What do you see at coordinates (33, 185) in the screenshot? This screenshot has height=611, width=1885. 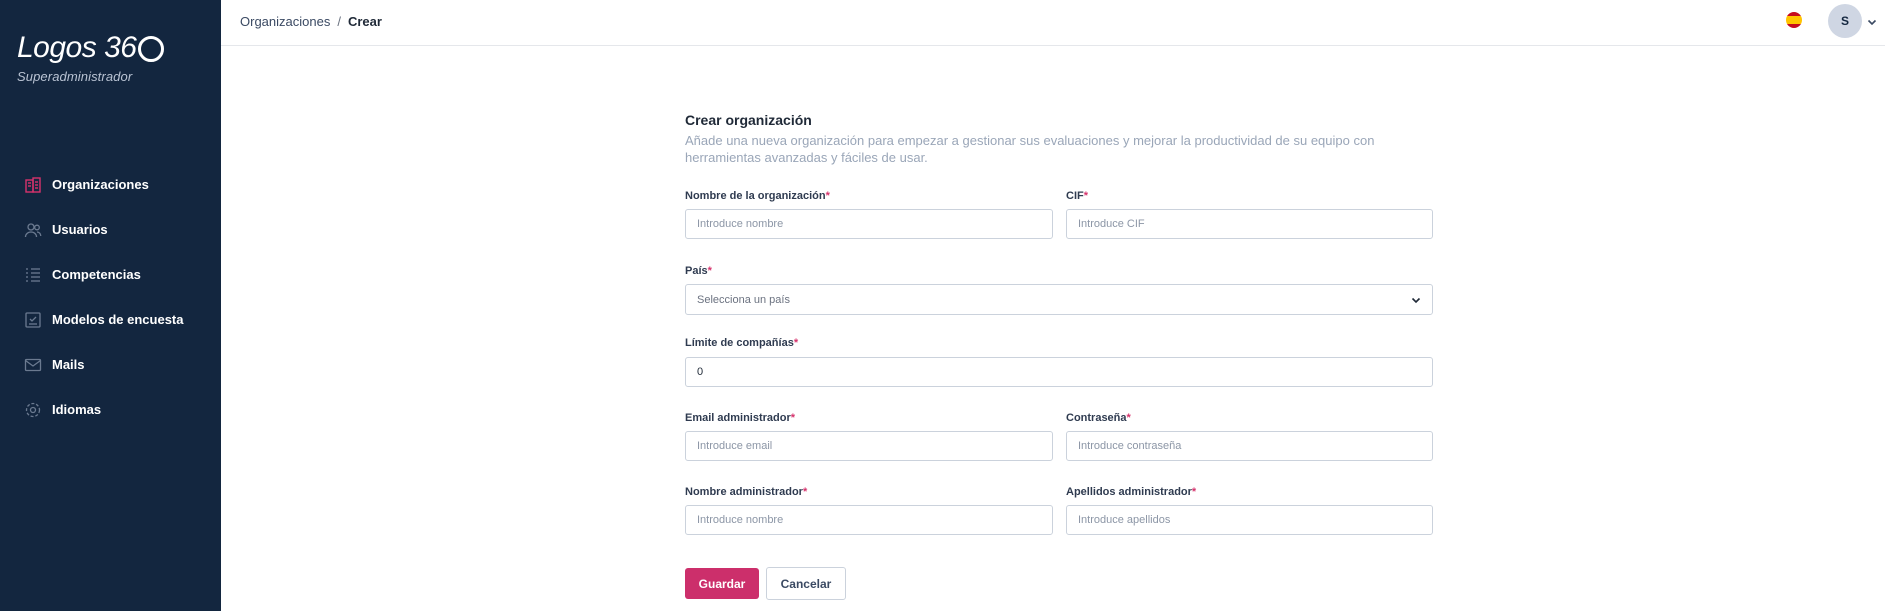 I see `building-icon` at bounding box center [33, 185].